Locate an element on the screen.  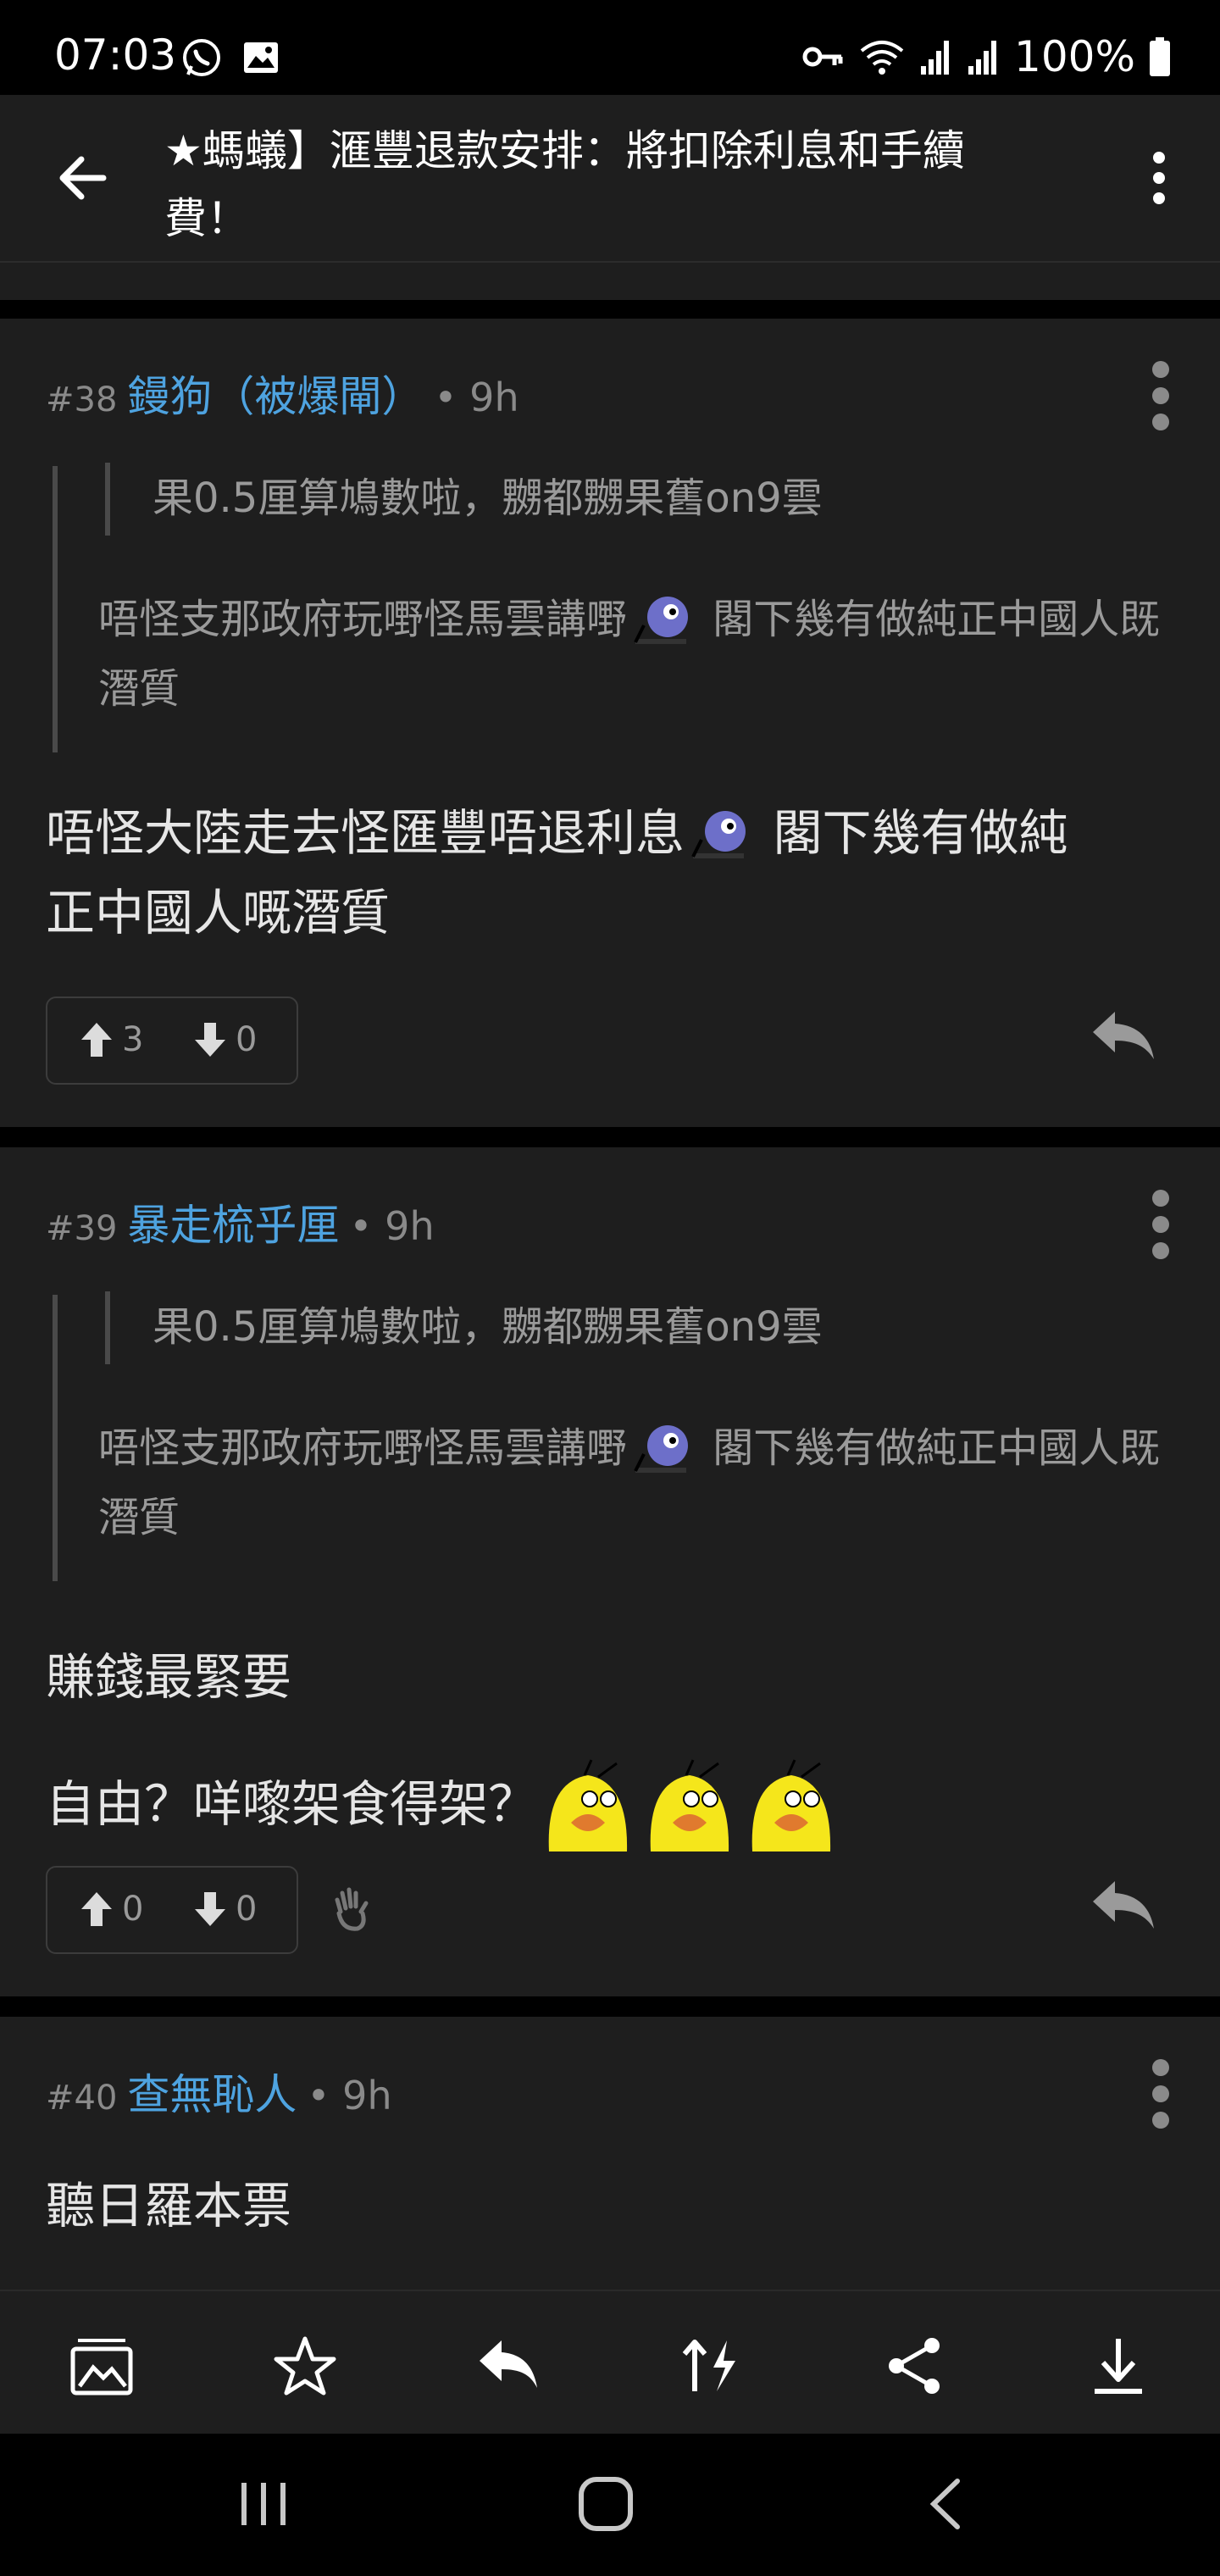
upvote-button: 0 is located at coordinates (111, 1910).